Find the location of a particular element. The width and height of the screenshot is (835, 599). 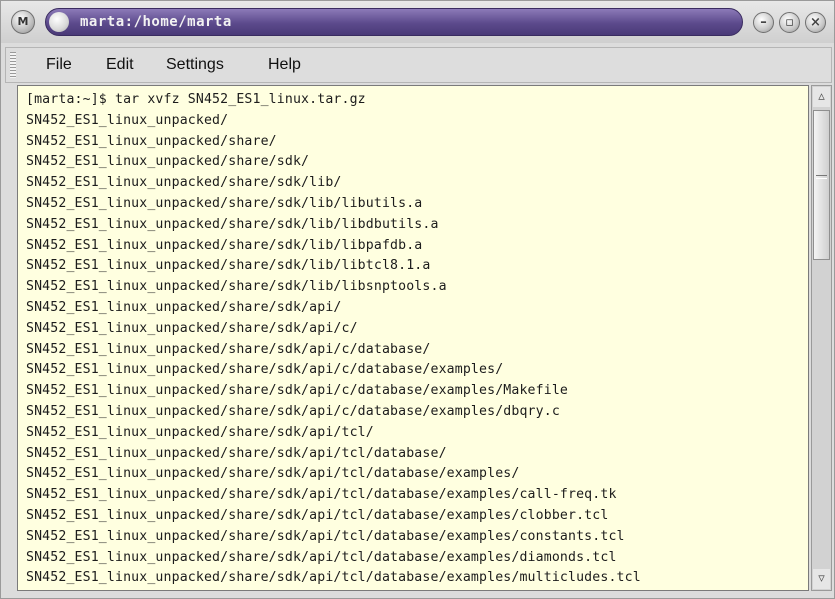

menubar-grip-icon is located at coordinates (13, 65).